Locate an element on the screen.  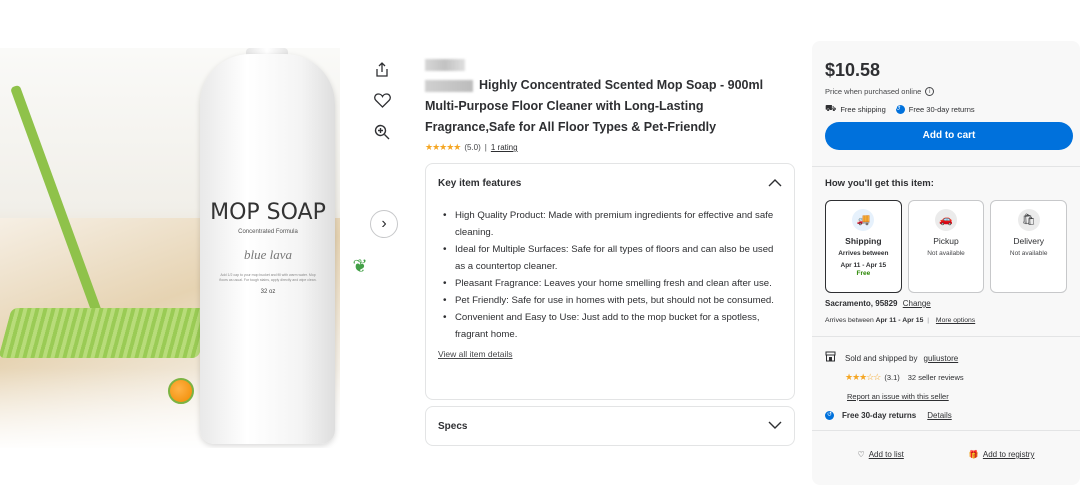
specs-heading: Specs is located at coordinates (453, 426).